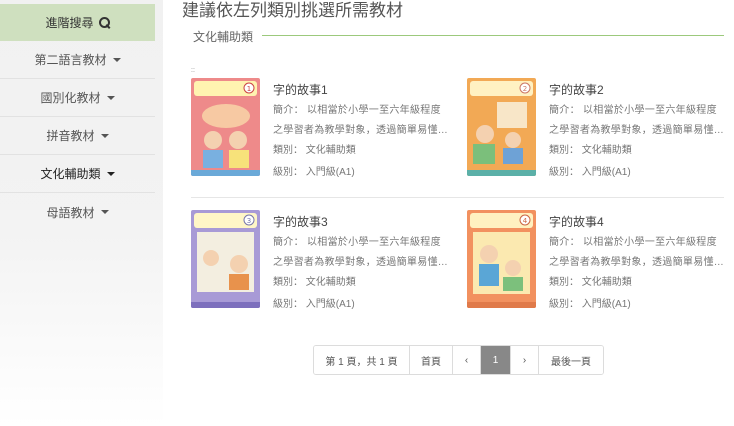 This screenshot has width=734, height=426. I want to click on page-1-button: 1, so click(496, 360).